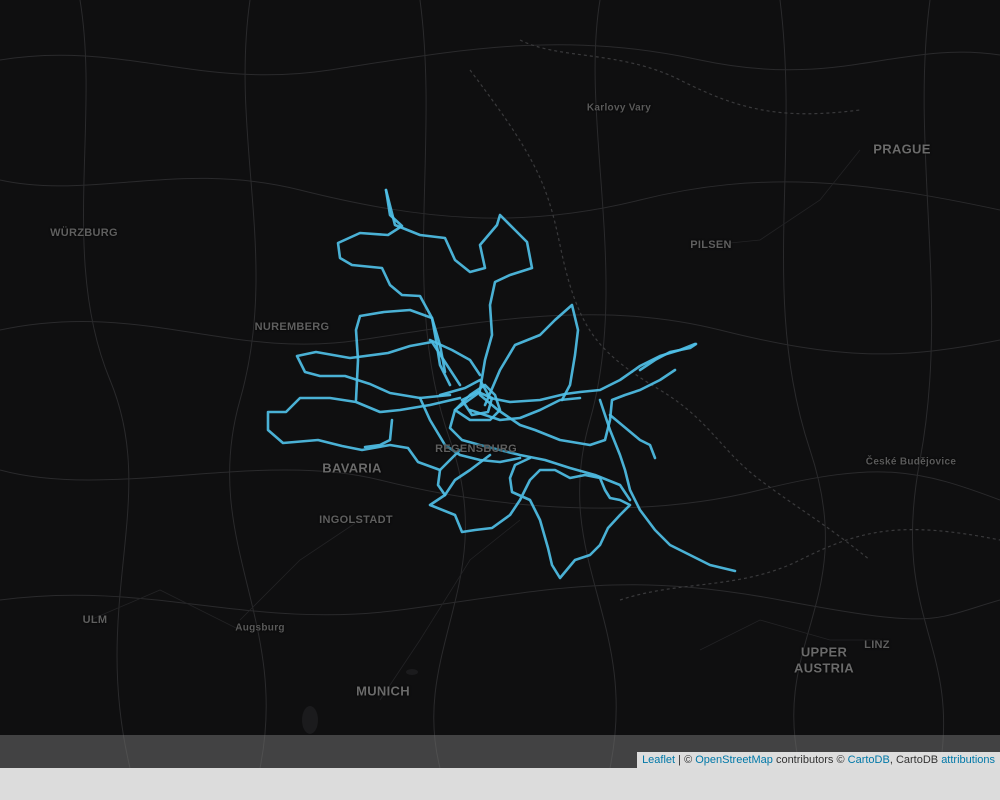 This screenshot has height=800, width=1000. Describe the element at coordinates (824, 652) in the screenshot. I see `label-upper-austria-line1: UPPER` at that location.